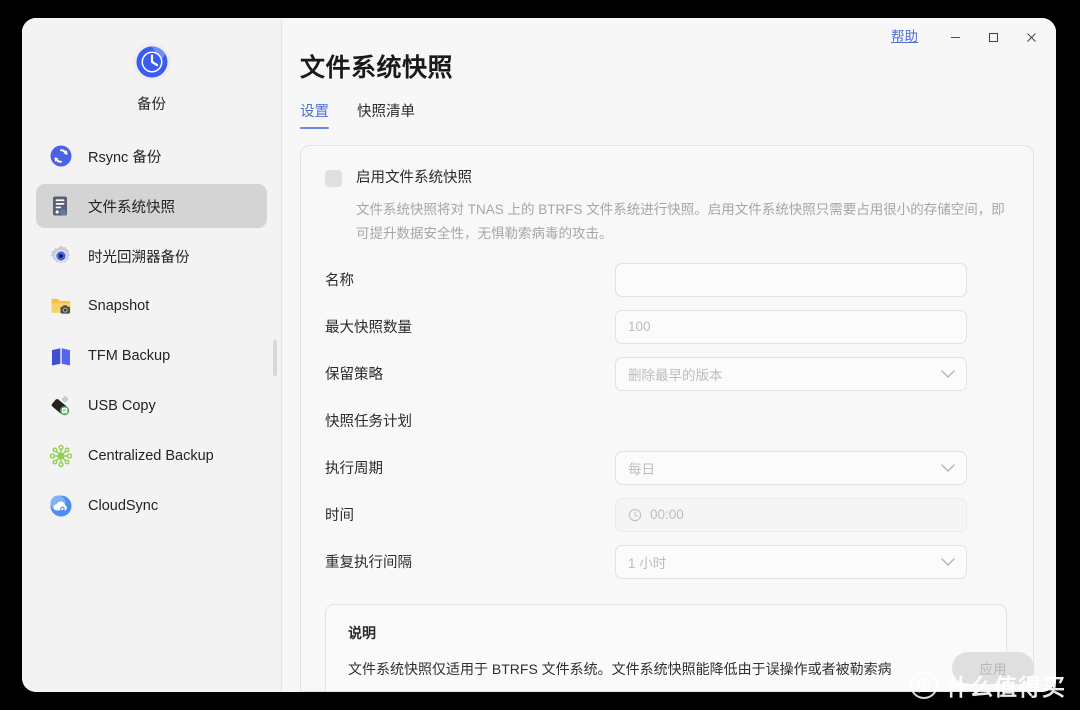  What do you see at coordinates (641, 469) in the screenshot?
I see `select-value: 每日` at bounding box center [641, 469].